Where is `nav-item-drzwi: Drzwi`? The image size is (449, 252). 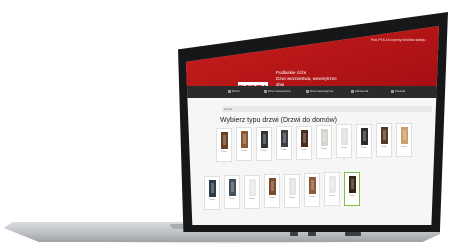
nav-item-drzwi: Drzwi is located at coordinates (234, 91).